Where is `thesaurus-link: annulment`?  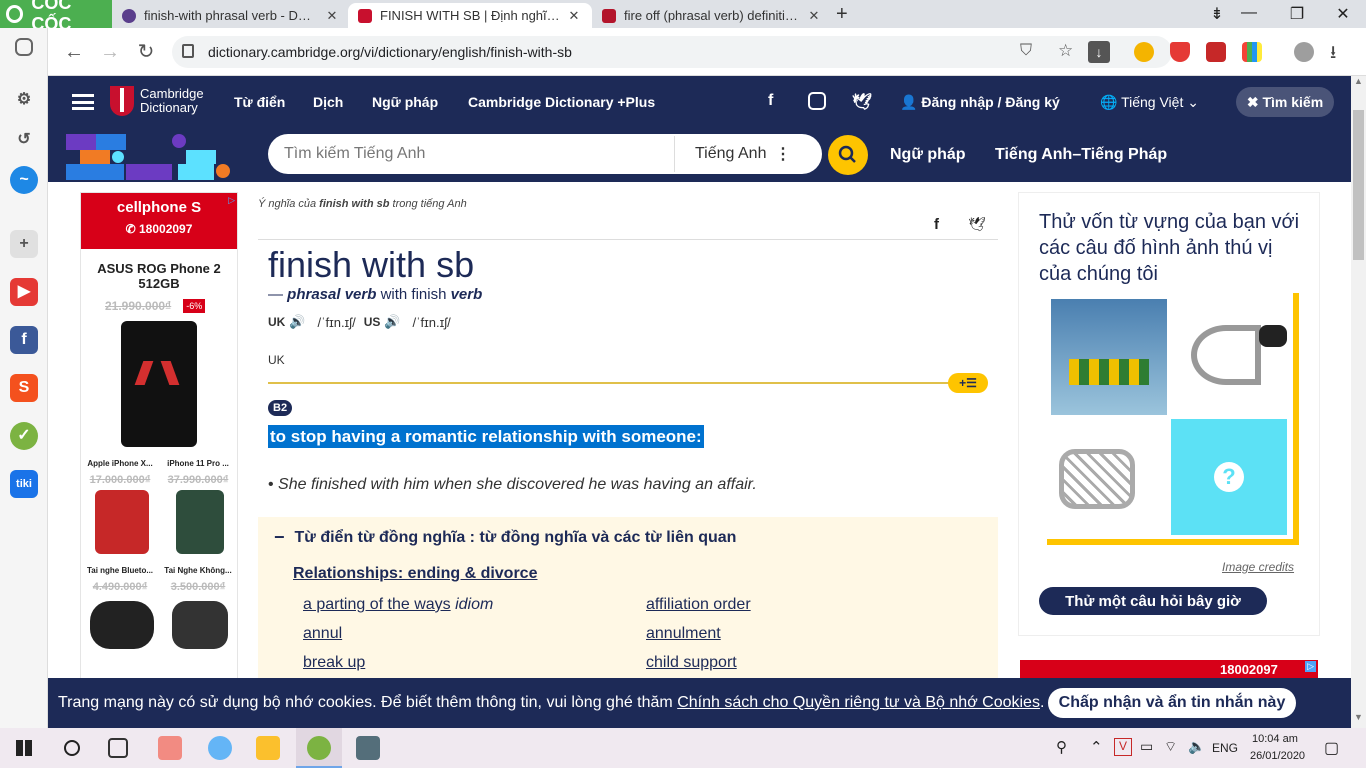 thesaurus-link: annulment is located at coordinates (683, 634).